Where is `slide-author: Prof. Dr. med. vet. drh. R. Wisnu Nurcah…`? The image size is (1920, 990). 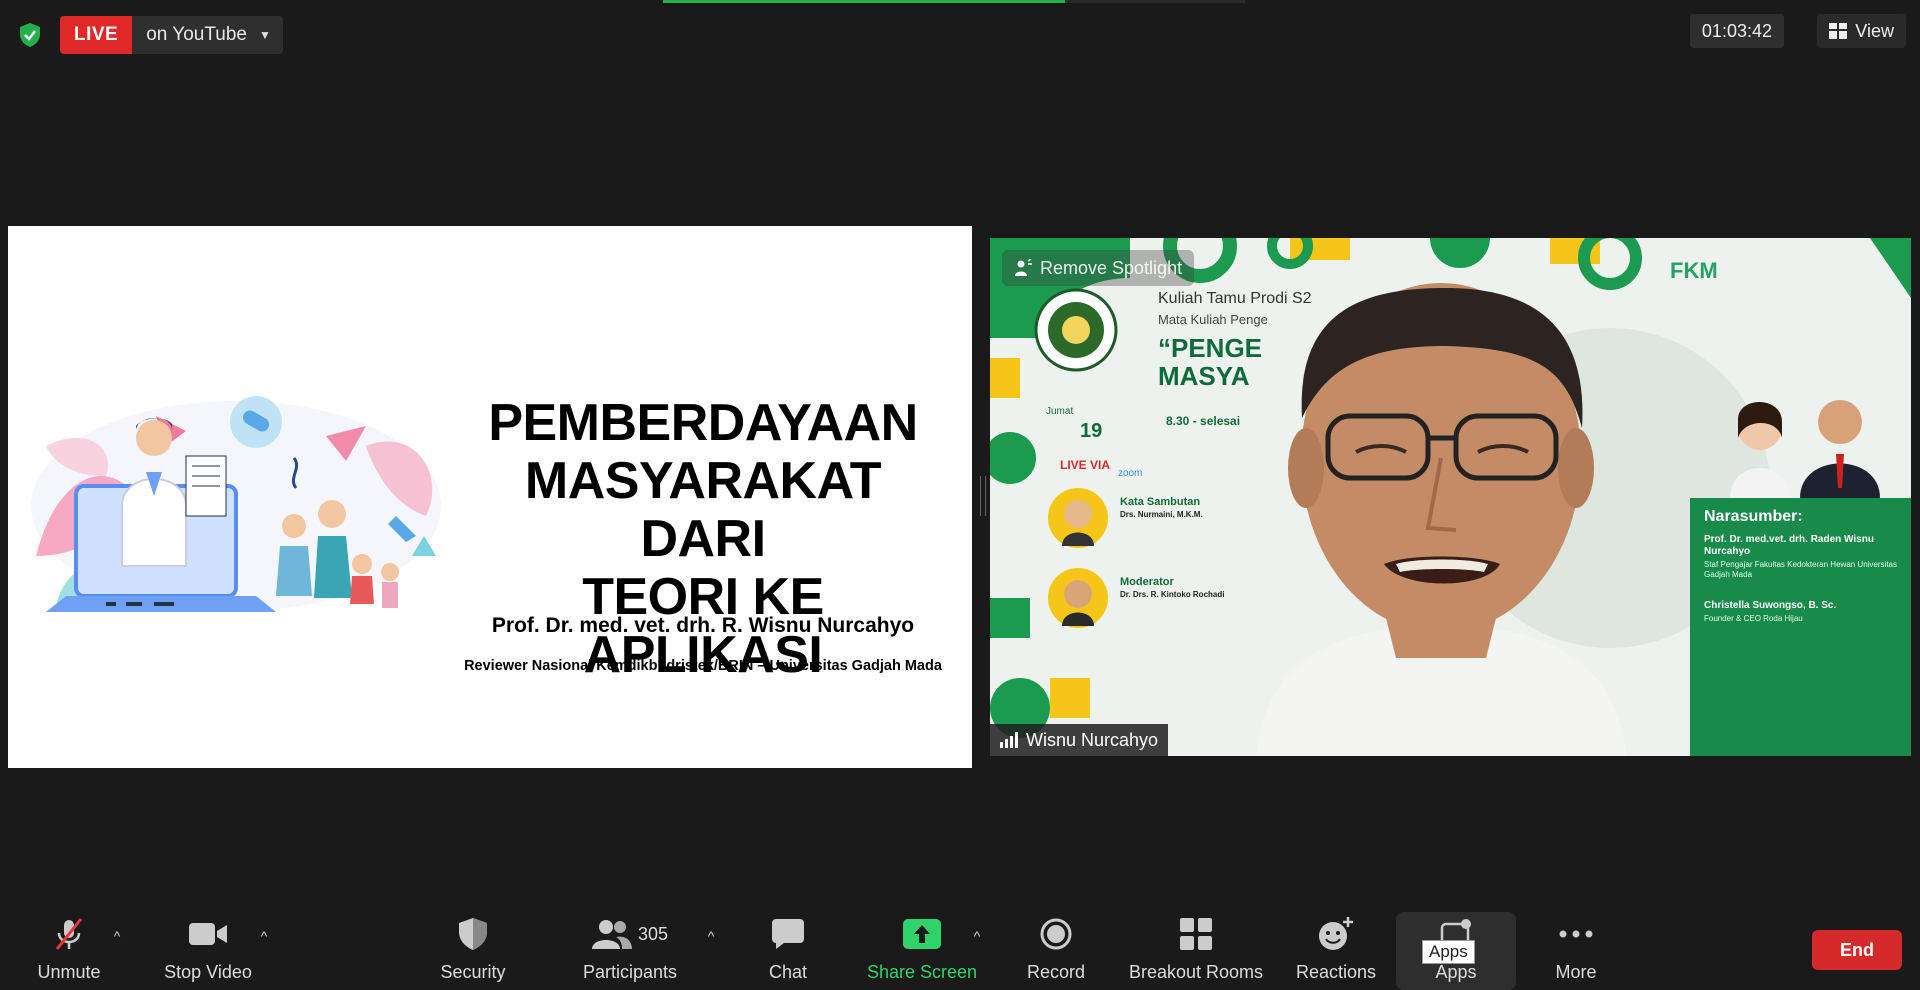
slide-author: Prof. Dr. med. vet. drh. R. Wisnu Nurcah… is located at coordinates (703, 625).